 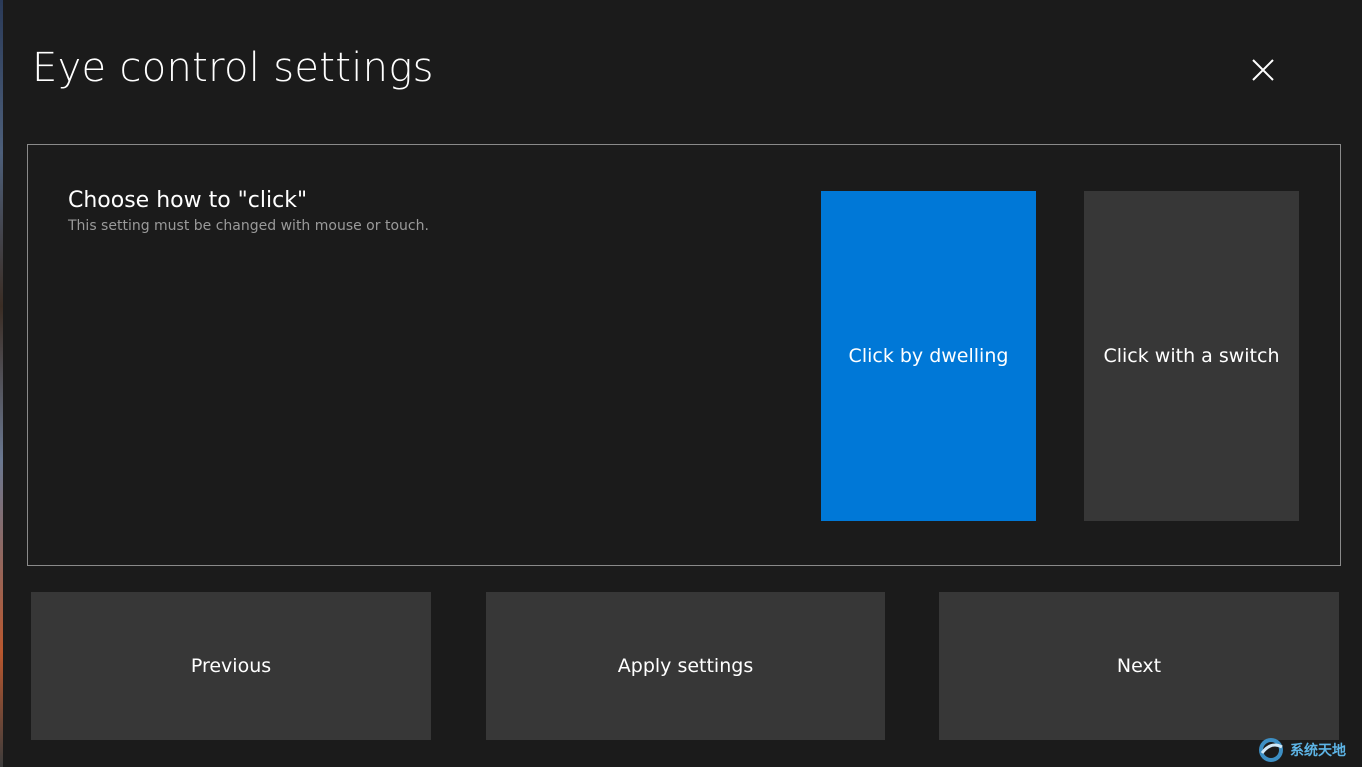 What do you see at coordinates (188, 200) in the screenshot?
I see `setting-heading: Choose how to "click"` at bounding box center [188, 200].